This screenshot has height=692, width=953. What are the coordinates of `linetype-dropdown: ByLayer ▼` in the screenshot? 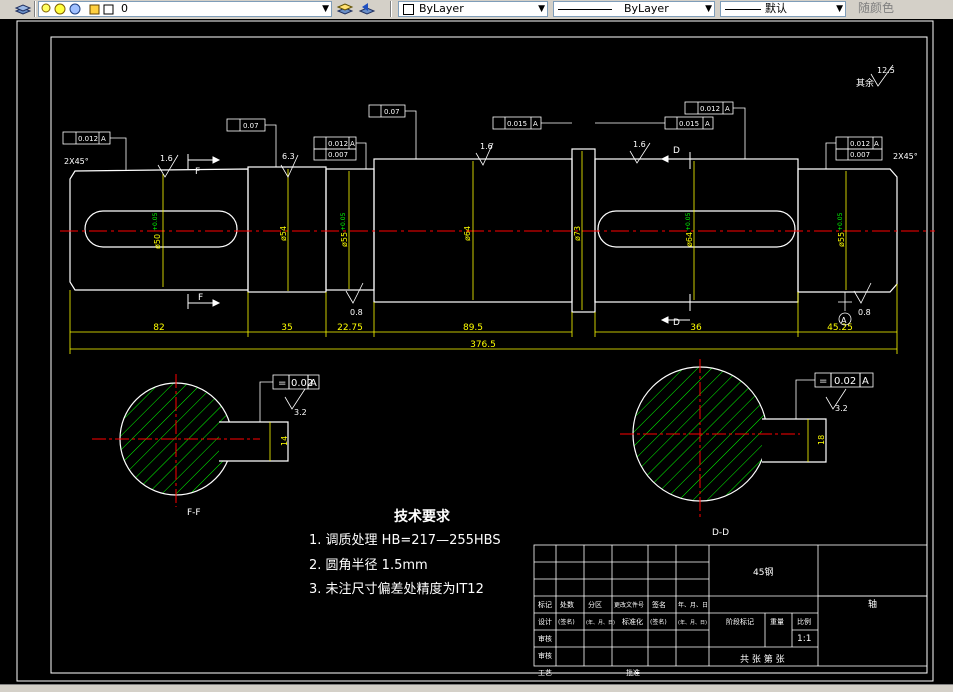 It's located at (634, 9).